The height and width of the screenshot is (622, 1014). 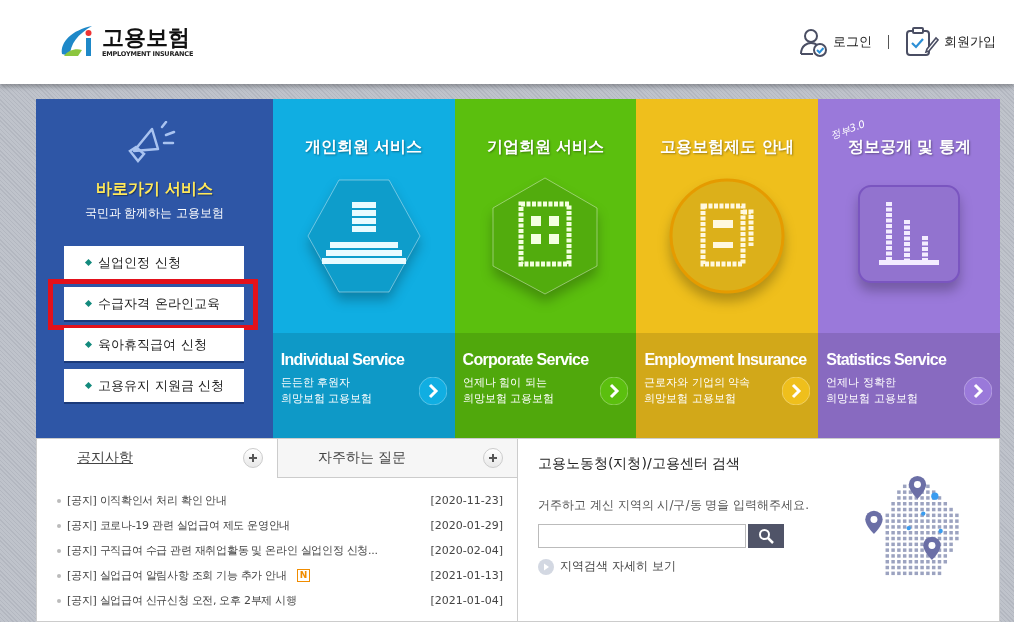 What do you see at coordinates (154, 385) in the screenshot?
I see `quick-link: 고용유지 지원금 신청` at bounding box center [154, 385].